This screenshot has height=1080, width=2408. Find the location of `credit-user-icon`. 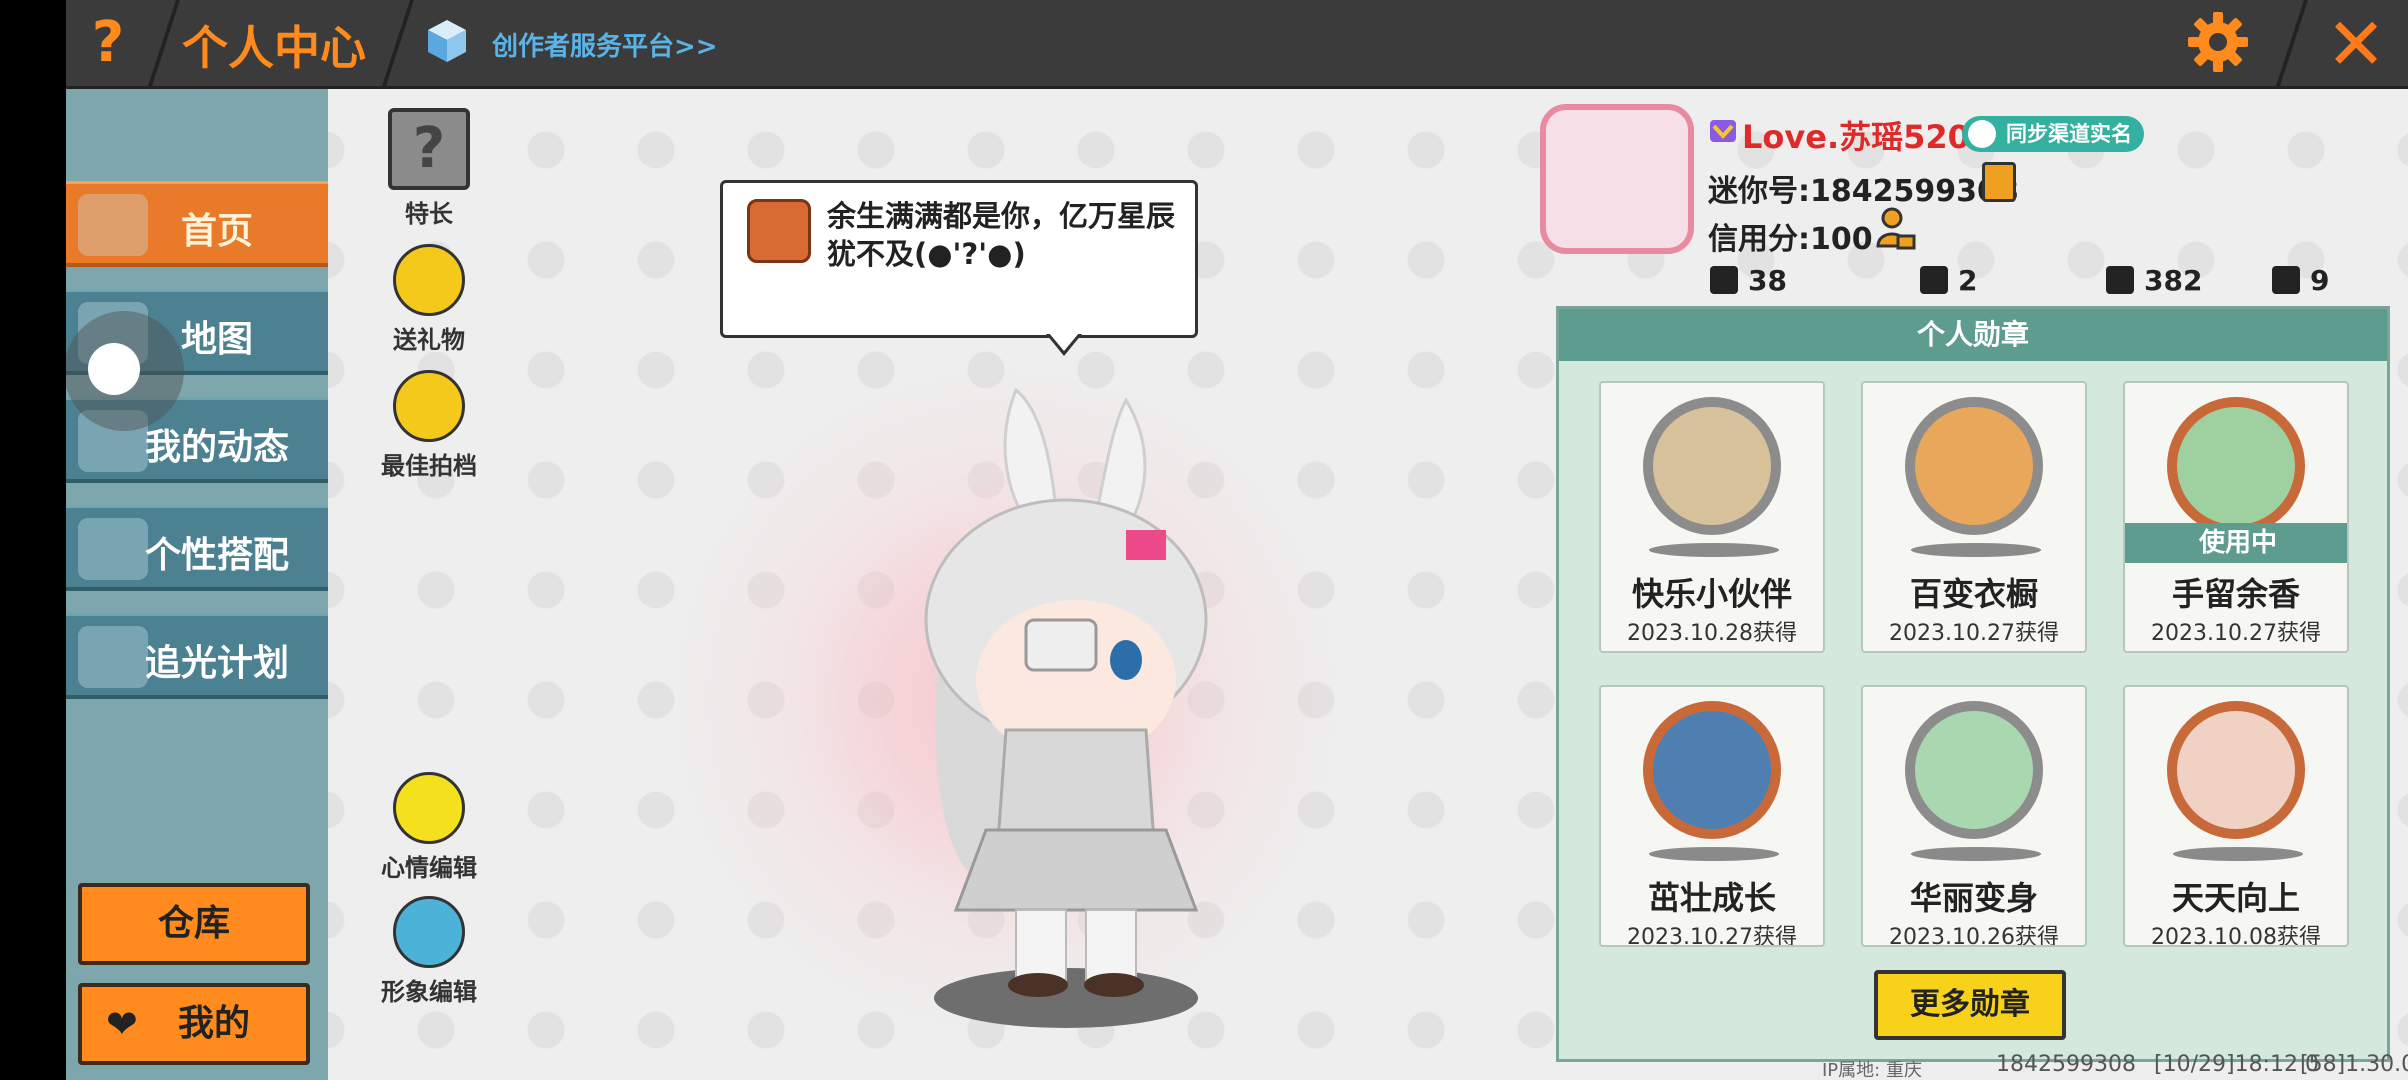

credit-user-icon is located at coordinates (1896, 229).